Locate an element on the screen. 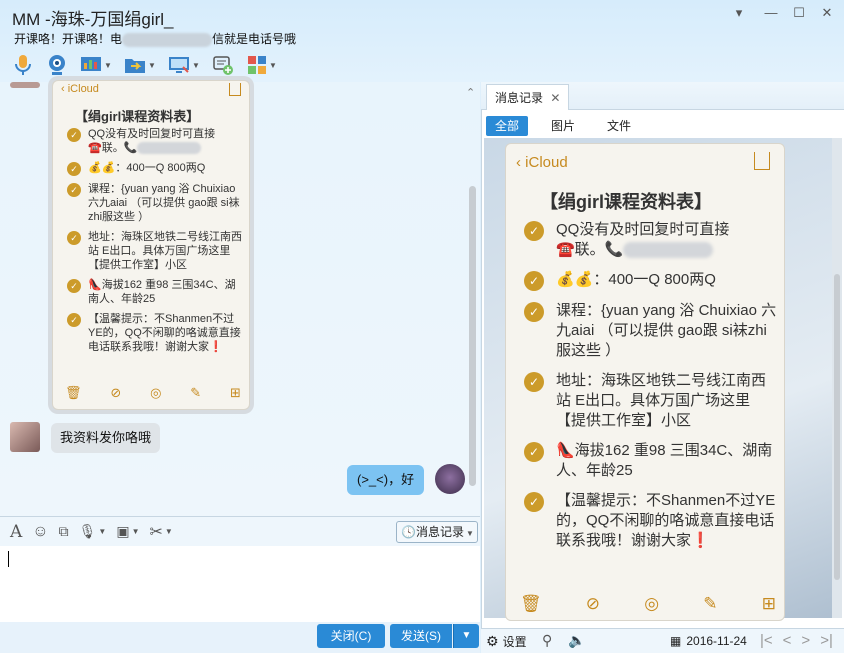  message-history-button: 🕓消息记录 ▼ is located at coordinates (437, 532).